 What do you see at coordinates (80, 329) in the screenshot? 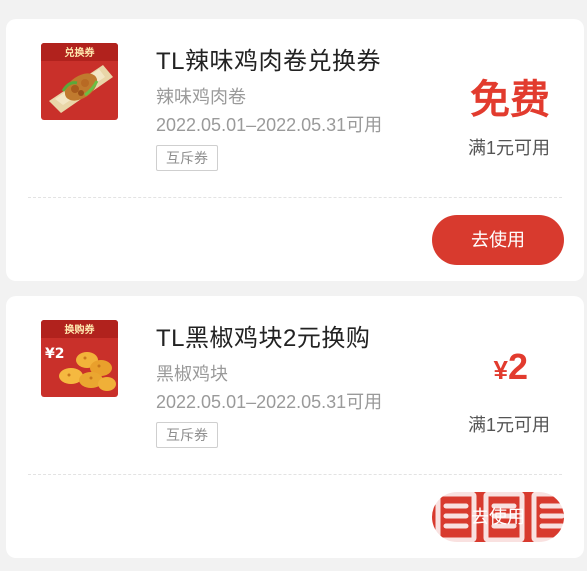
I see `coupon-badge-text: 换购券` at bounding box center [80, 329].